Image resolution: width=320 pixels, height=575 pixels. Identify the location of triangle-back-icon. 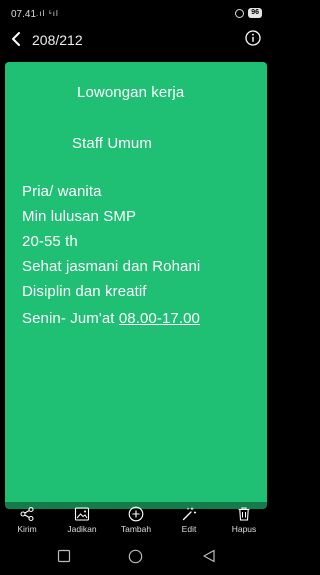
(209, 556).